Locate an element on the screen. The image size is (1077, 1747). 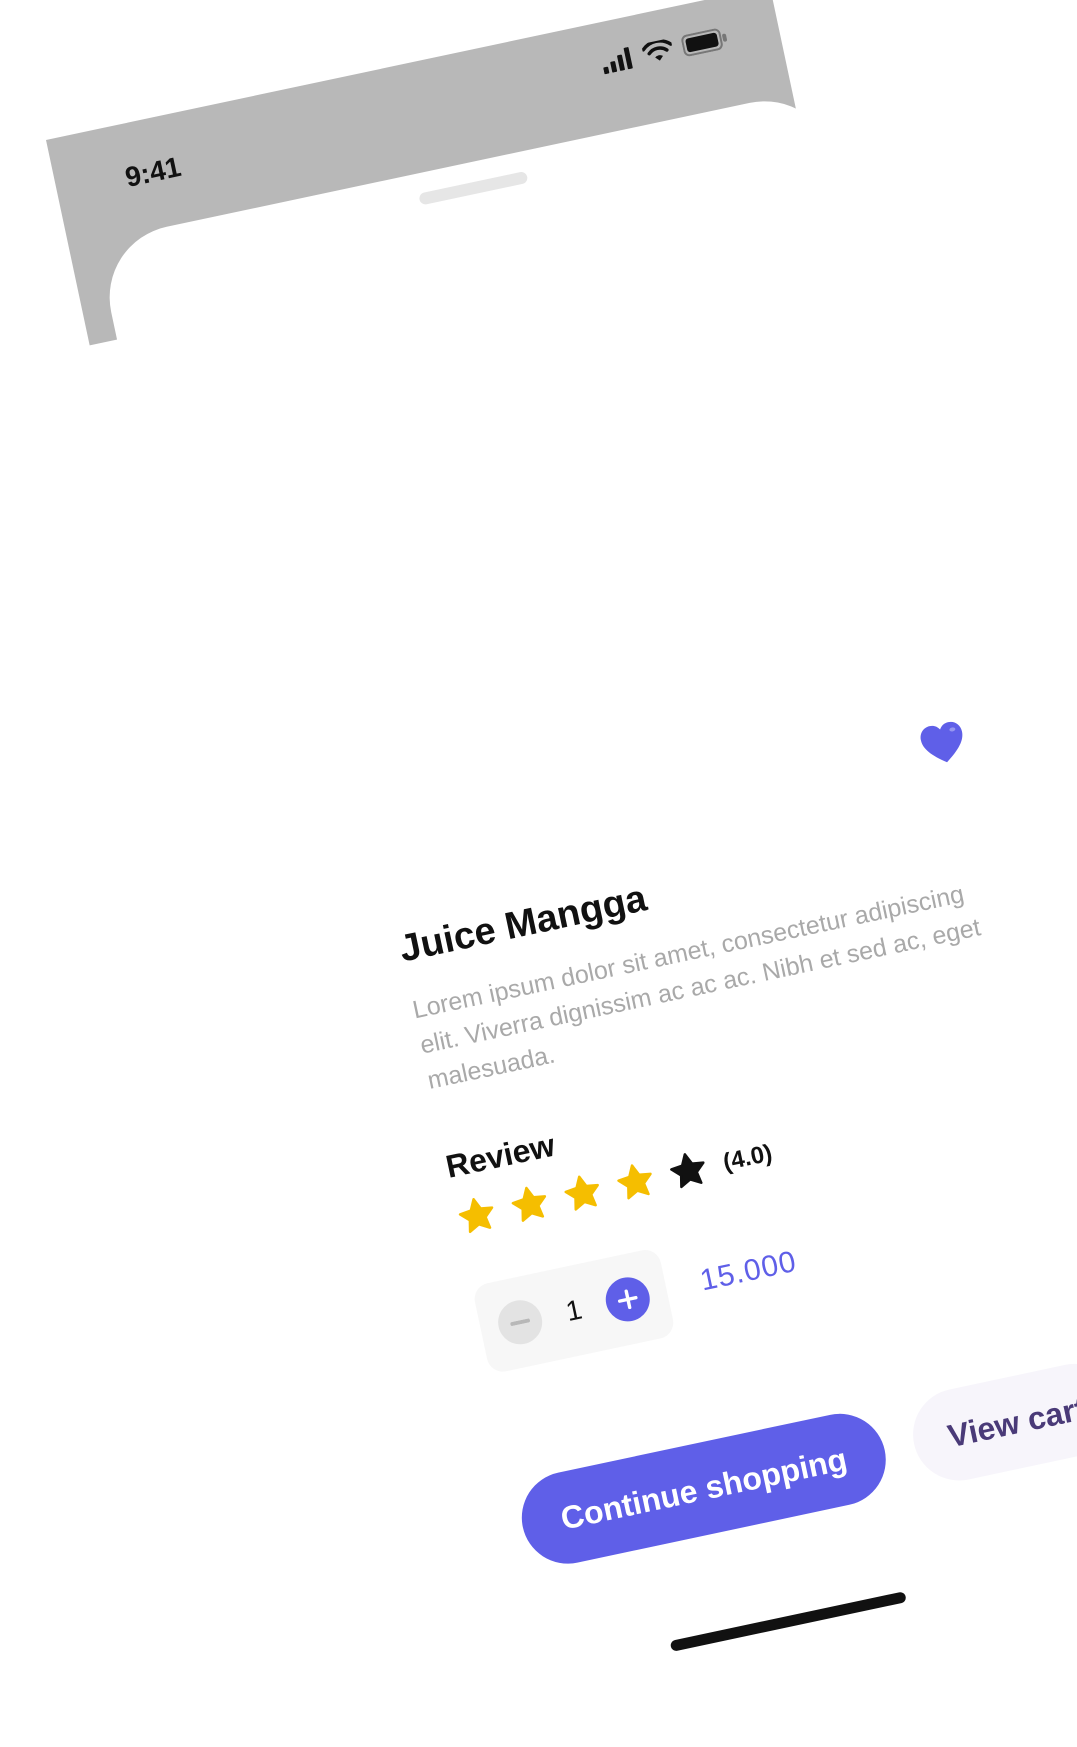
decrease-quantity-button is located at coordinates (520, 1322).